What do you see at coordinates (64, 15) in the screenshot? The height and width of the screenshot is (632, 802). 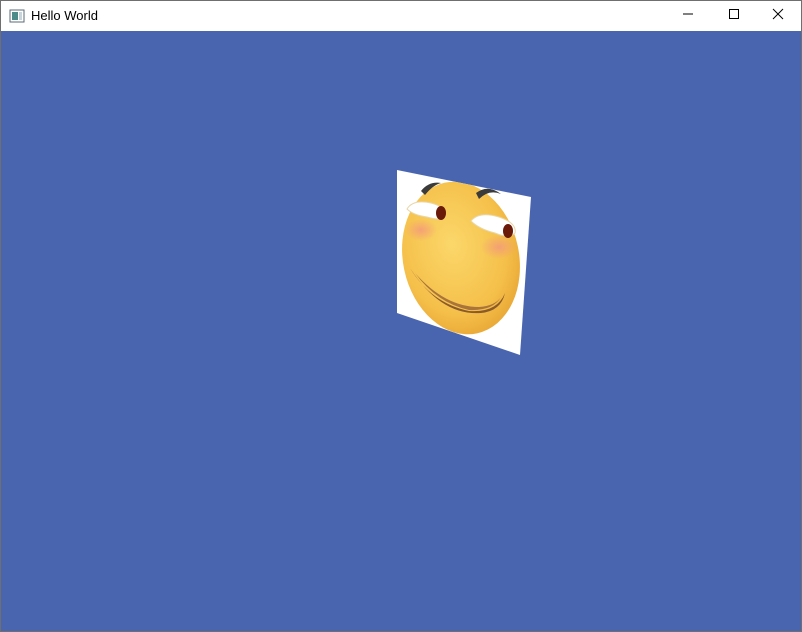 I see `window-title: Hello World` at bounding box center [64, 15].